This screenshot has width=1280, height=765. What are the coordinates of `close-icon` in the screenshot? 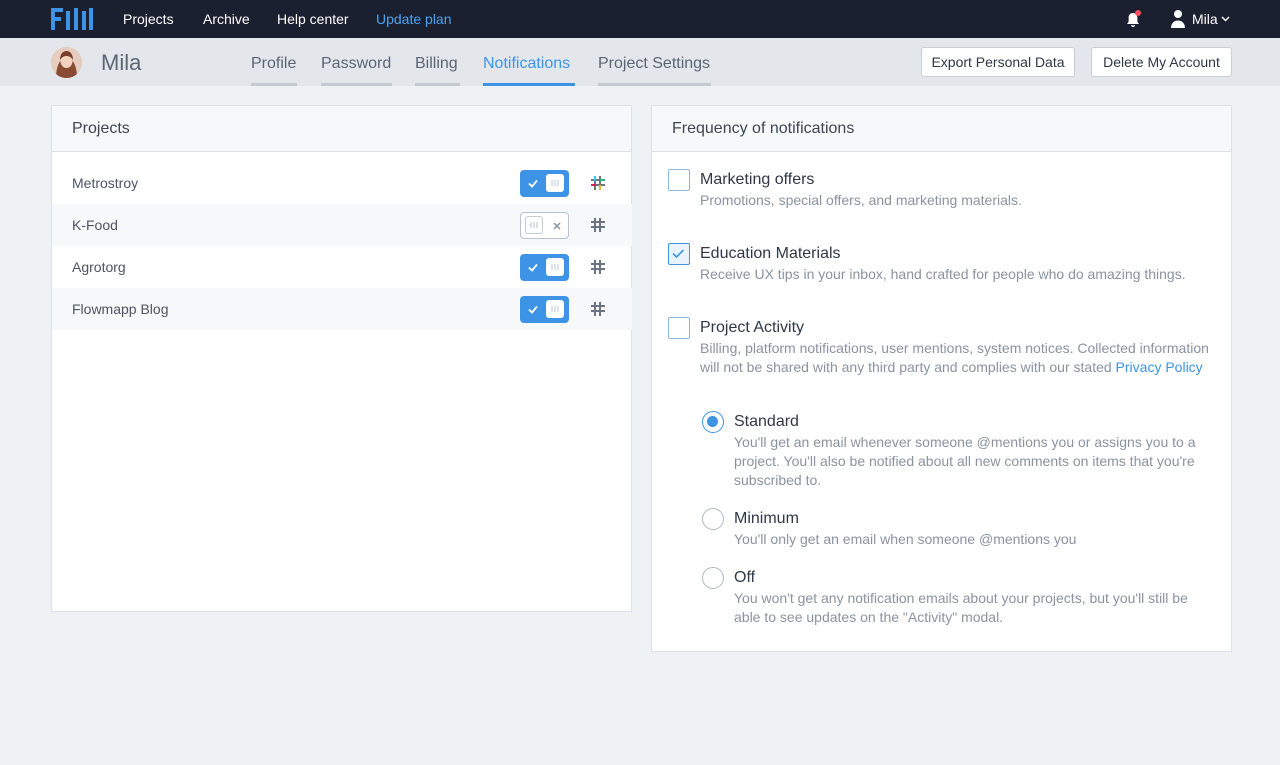 It's located at (557, 226).